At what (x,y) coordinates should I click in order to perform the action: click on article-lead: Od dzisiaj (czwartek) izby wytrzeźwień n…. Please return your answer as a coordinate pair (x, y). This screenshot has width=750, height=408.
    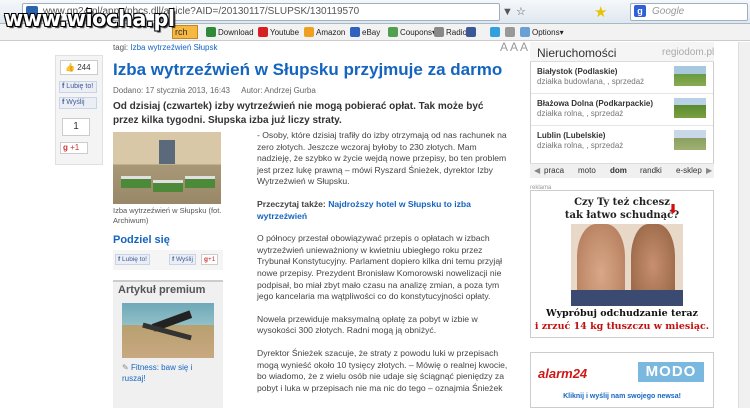
    Looking at the image, I should click on (298, 113).